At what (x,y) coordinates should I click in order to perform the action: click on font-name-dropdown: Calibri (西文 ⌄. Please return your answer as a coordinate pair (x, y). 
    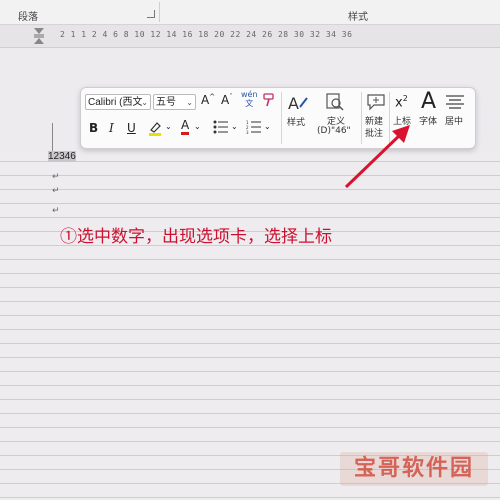
    Looking at the image, I should click on (118, 102).